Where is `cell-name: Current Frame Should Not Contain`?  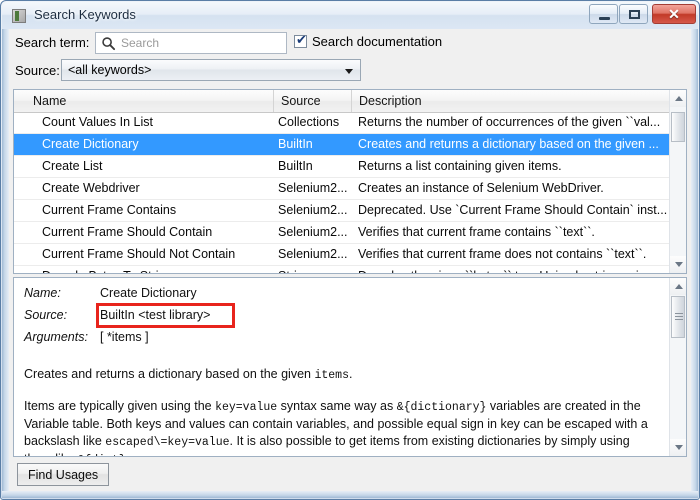
cell-name: Current Frame Should Not Contain is located at coordinates (139, 254).